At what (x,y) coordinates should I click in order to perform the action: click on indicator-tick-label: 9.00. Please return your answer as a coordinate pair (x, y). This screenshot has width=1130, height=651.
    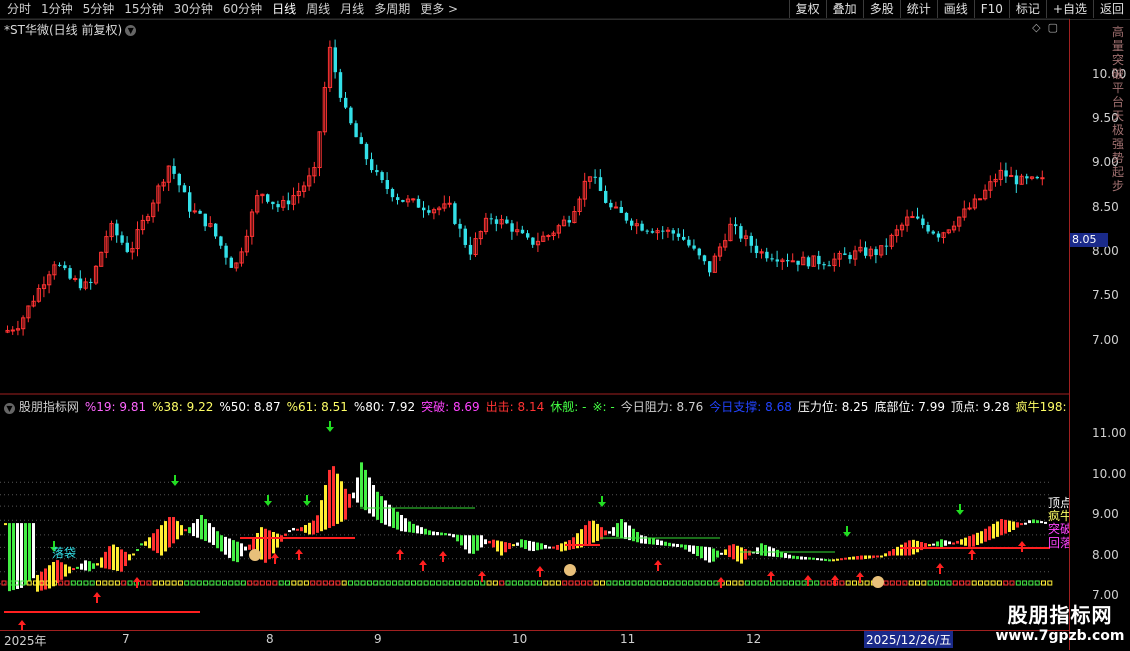
    Looking at the image, I should click on (1105, 514).